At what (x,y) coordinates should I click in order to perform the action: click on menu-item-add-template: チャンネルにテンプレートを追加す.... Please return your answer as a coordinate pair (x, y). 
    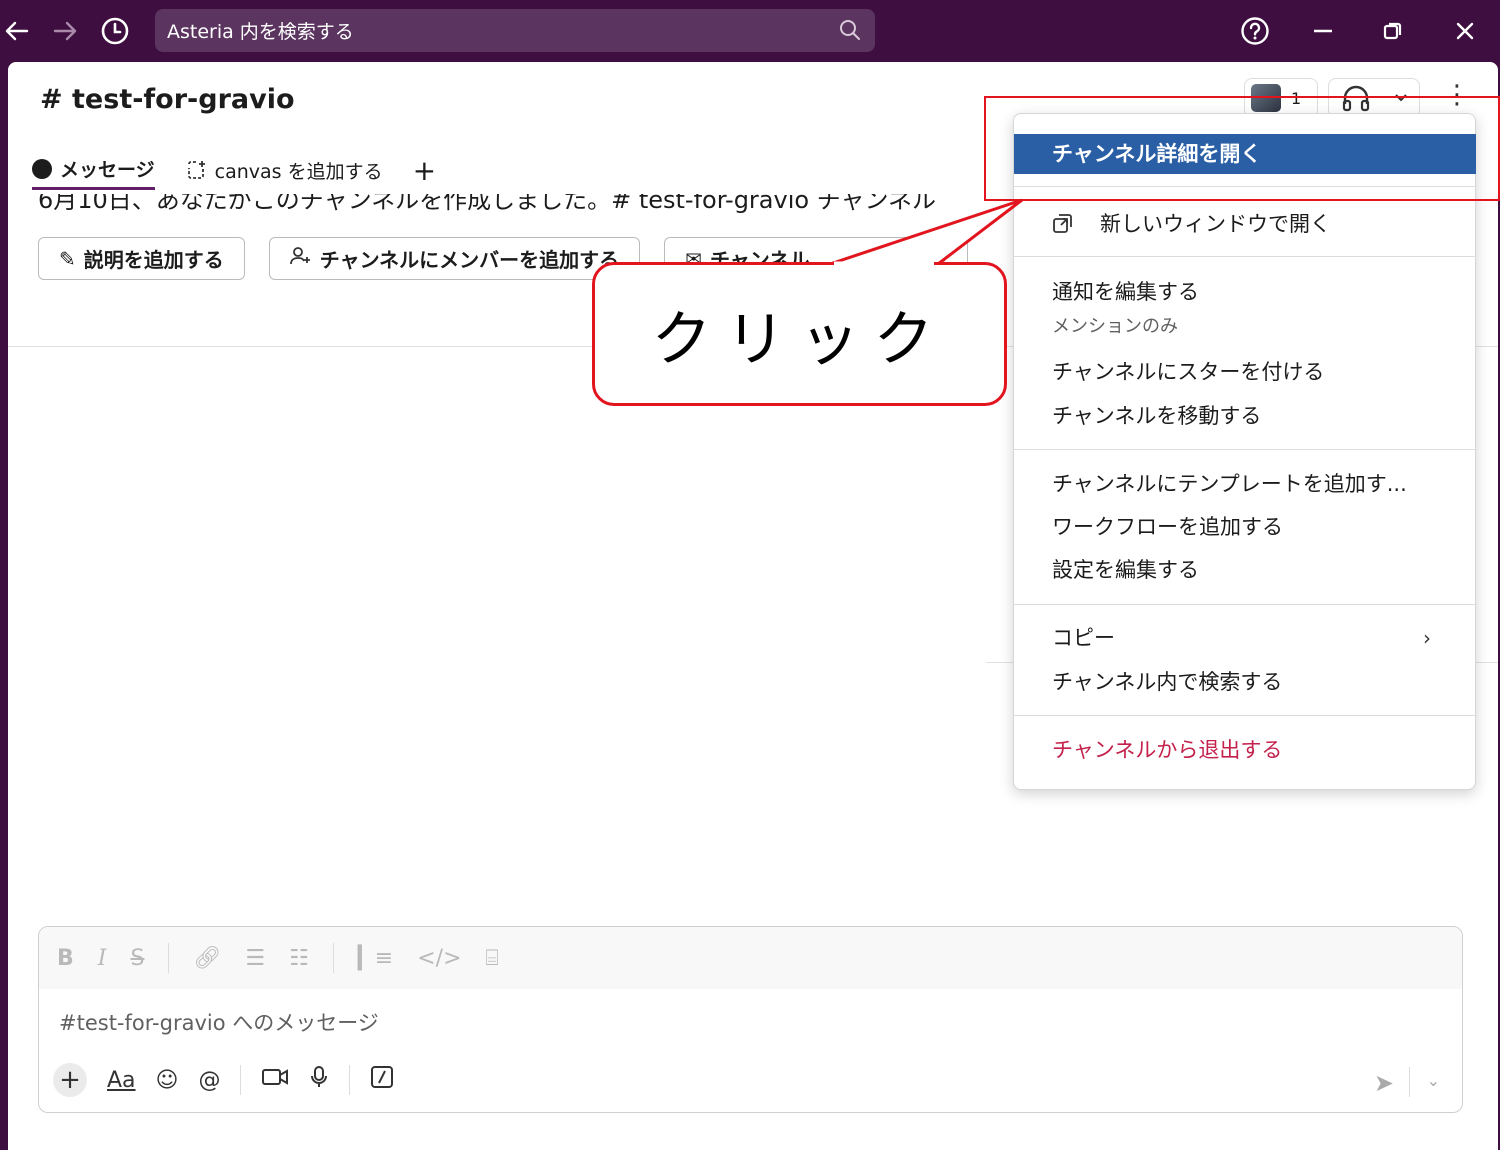
    Looking at the image, I should click on (1229, 483).